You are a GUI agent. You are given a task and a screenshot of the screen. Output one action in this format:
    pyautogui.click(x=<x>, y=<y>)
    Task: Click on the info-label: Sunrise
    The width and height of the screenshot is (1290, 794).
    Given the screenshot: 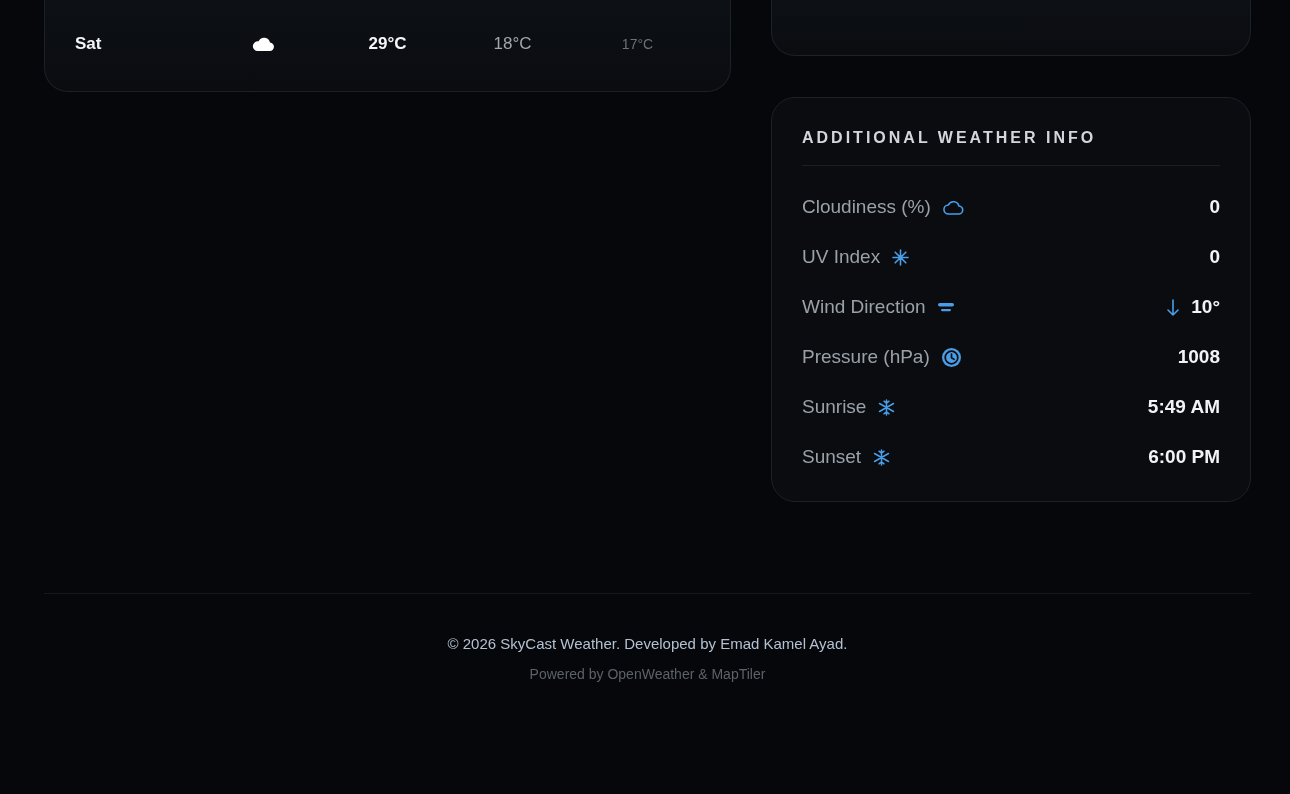 What is the action you would take?
    pyautogui.click(x=834, y=407)
    